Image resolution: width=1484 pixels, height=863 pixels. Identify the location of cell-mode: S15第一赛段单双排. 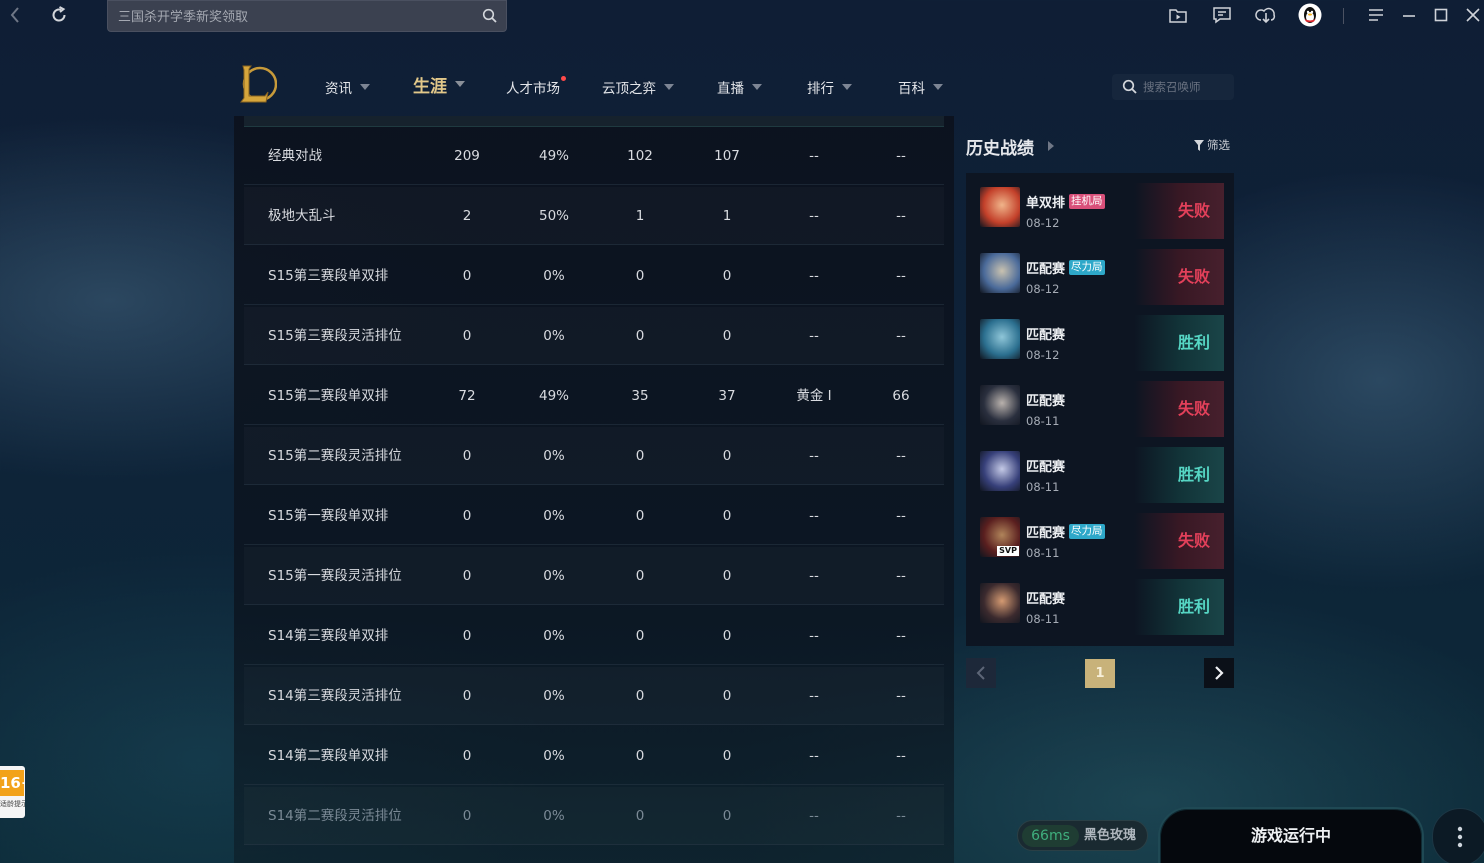
(328, 516).